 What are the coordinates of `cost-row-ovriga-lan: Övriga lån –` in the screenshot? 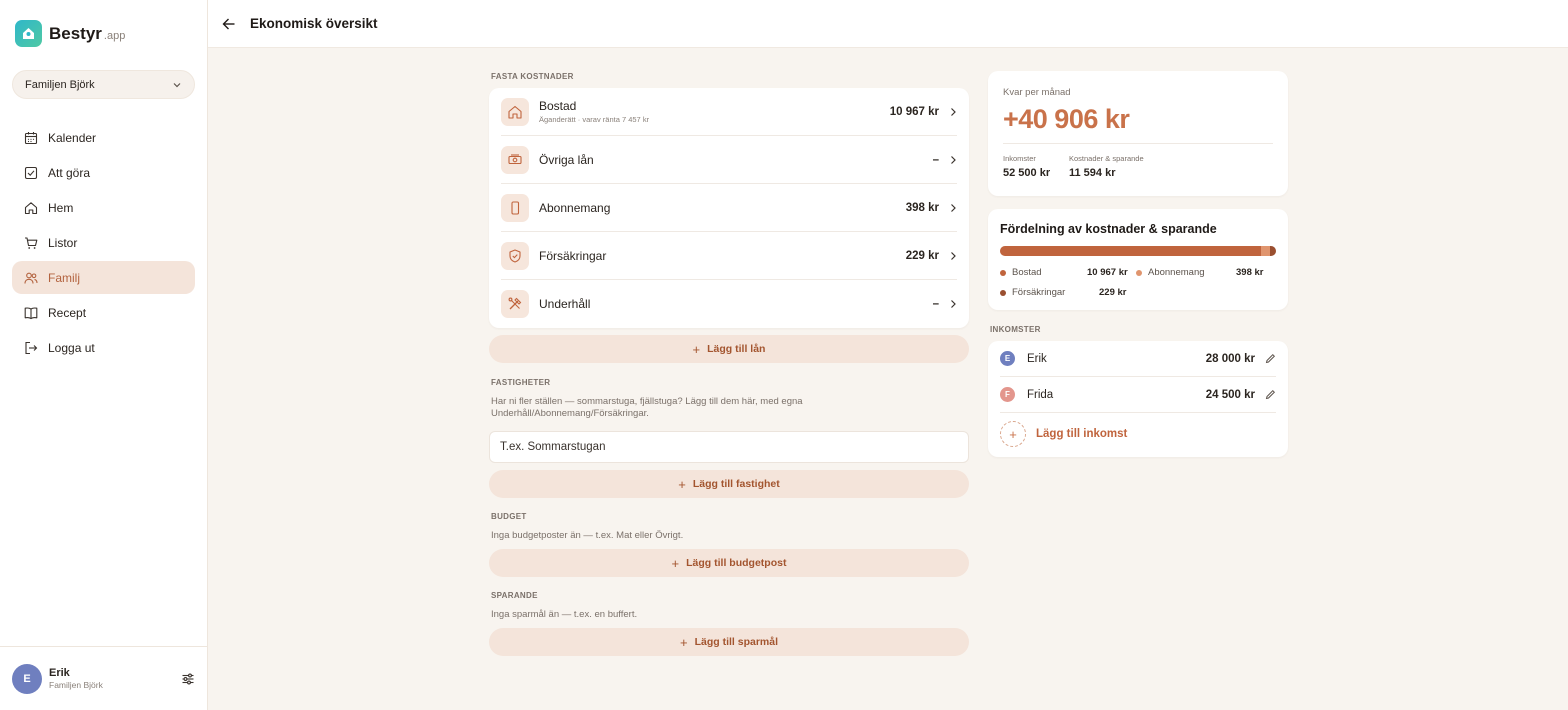 It's located at (729, 160).